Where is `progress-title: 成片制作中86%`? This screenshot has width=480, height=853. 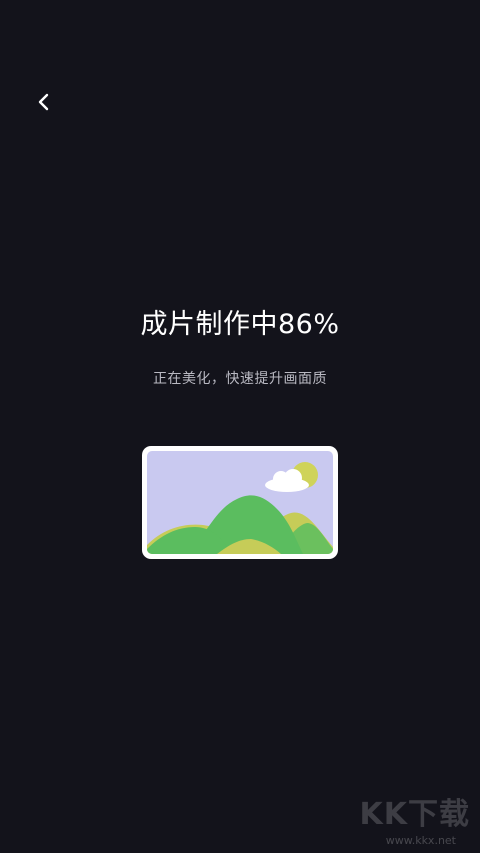 progress-title: 成片制作中86% is located at coordinates (240, 324).